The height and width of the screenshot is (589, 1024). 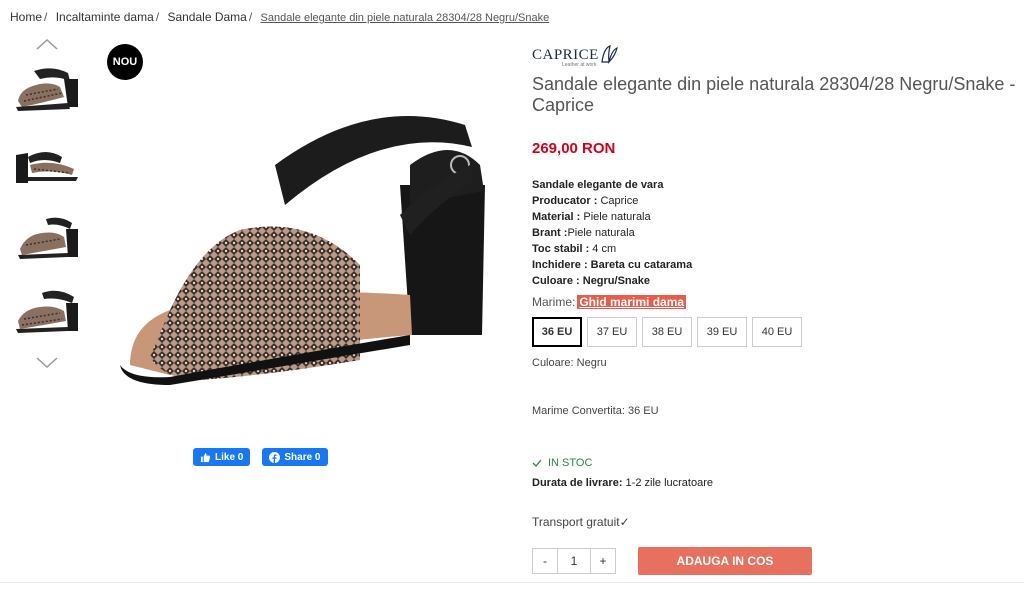 What do you see at coordinates (302, 457) in the screenshot?
I see `share-label: Share 0` at bounding box center [302, 457].